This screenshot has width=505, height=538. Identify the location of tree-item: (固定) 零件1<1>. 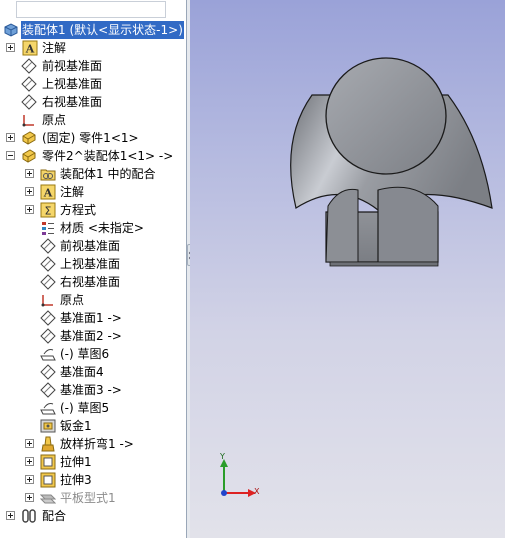
(93, 138).